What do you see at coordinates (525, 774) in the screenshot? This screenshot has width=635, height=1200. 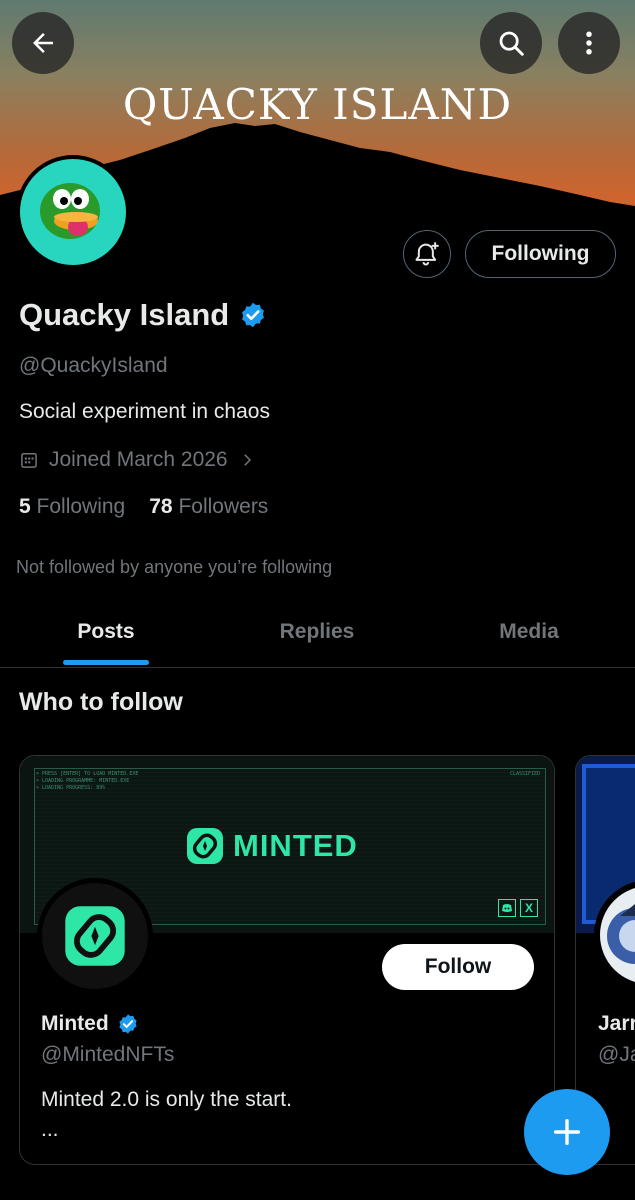 I see `banner-classified-tag: CLASSIFIED` at bounding box center [525, 774].